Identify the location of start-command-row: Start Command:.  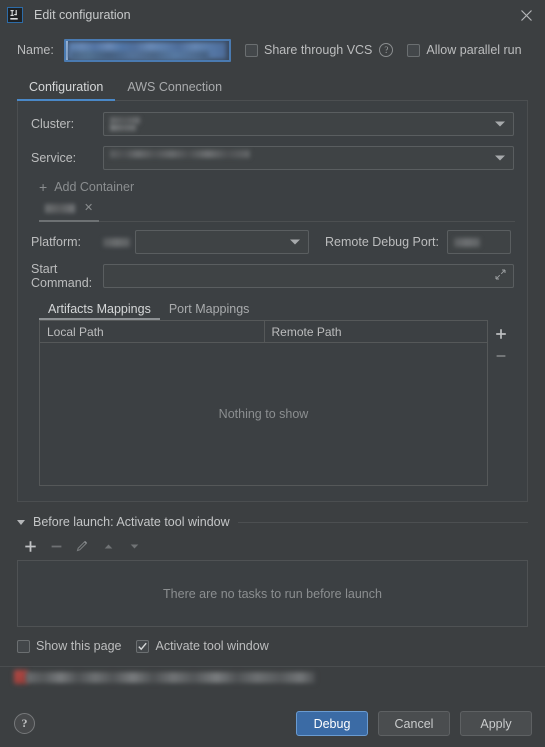
(272, 276).